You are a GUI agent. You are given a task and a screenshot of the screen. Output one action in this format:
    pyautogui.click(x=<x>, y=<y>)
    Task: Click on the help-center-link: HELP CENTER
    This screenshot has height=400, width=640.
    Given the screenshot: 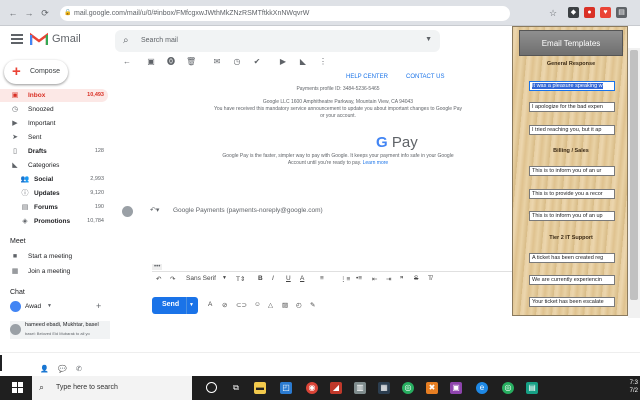 What is the action you would take?
    pyautogui.click(x=367, y=77)
    